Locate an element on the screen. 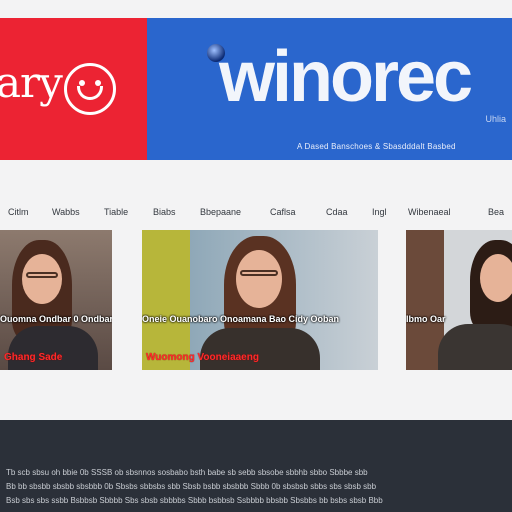 The width and height of the screenshot is (512, 512). nav-item: Ingl is located at coordinates (379, 212).